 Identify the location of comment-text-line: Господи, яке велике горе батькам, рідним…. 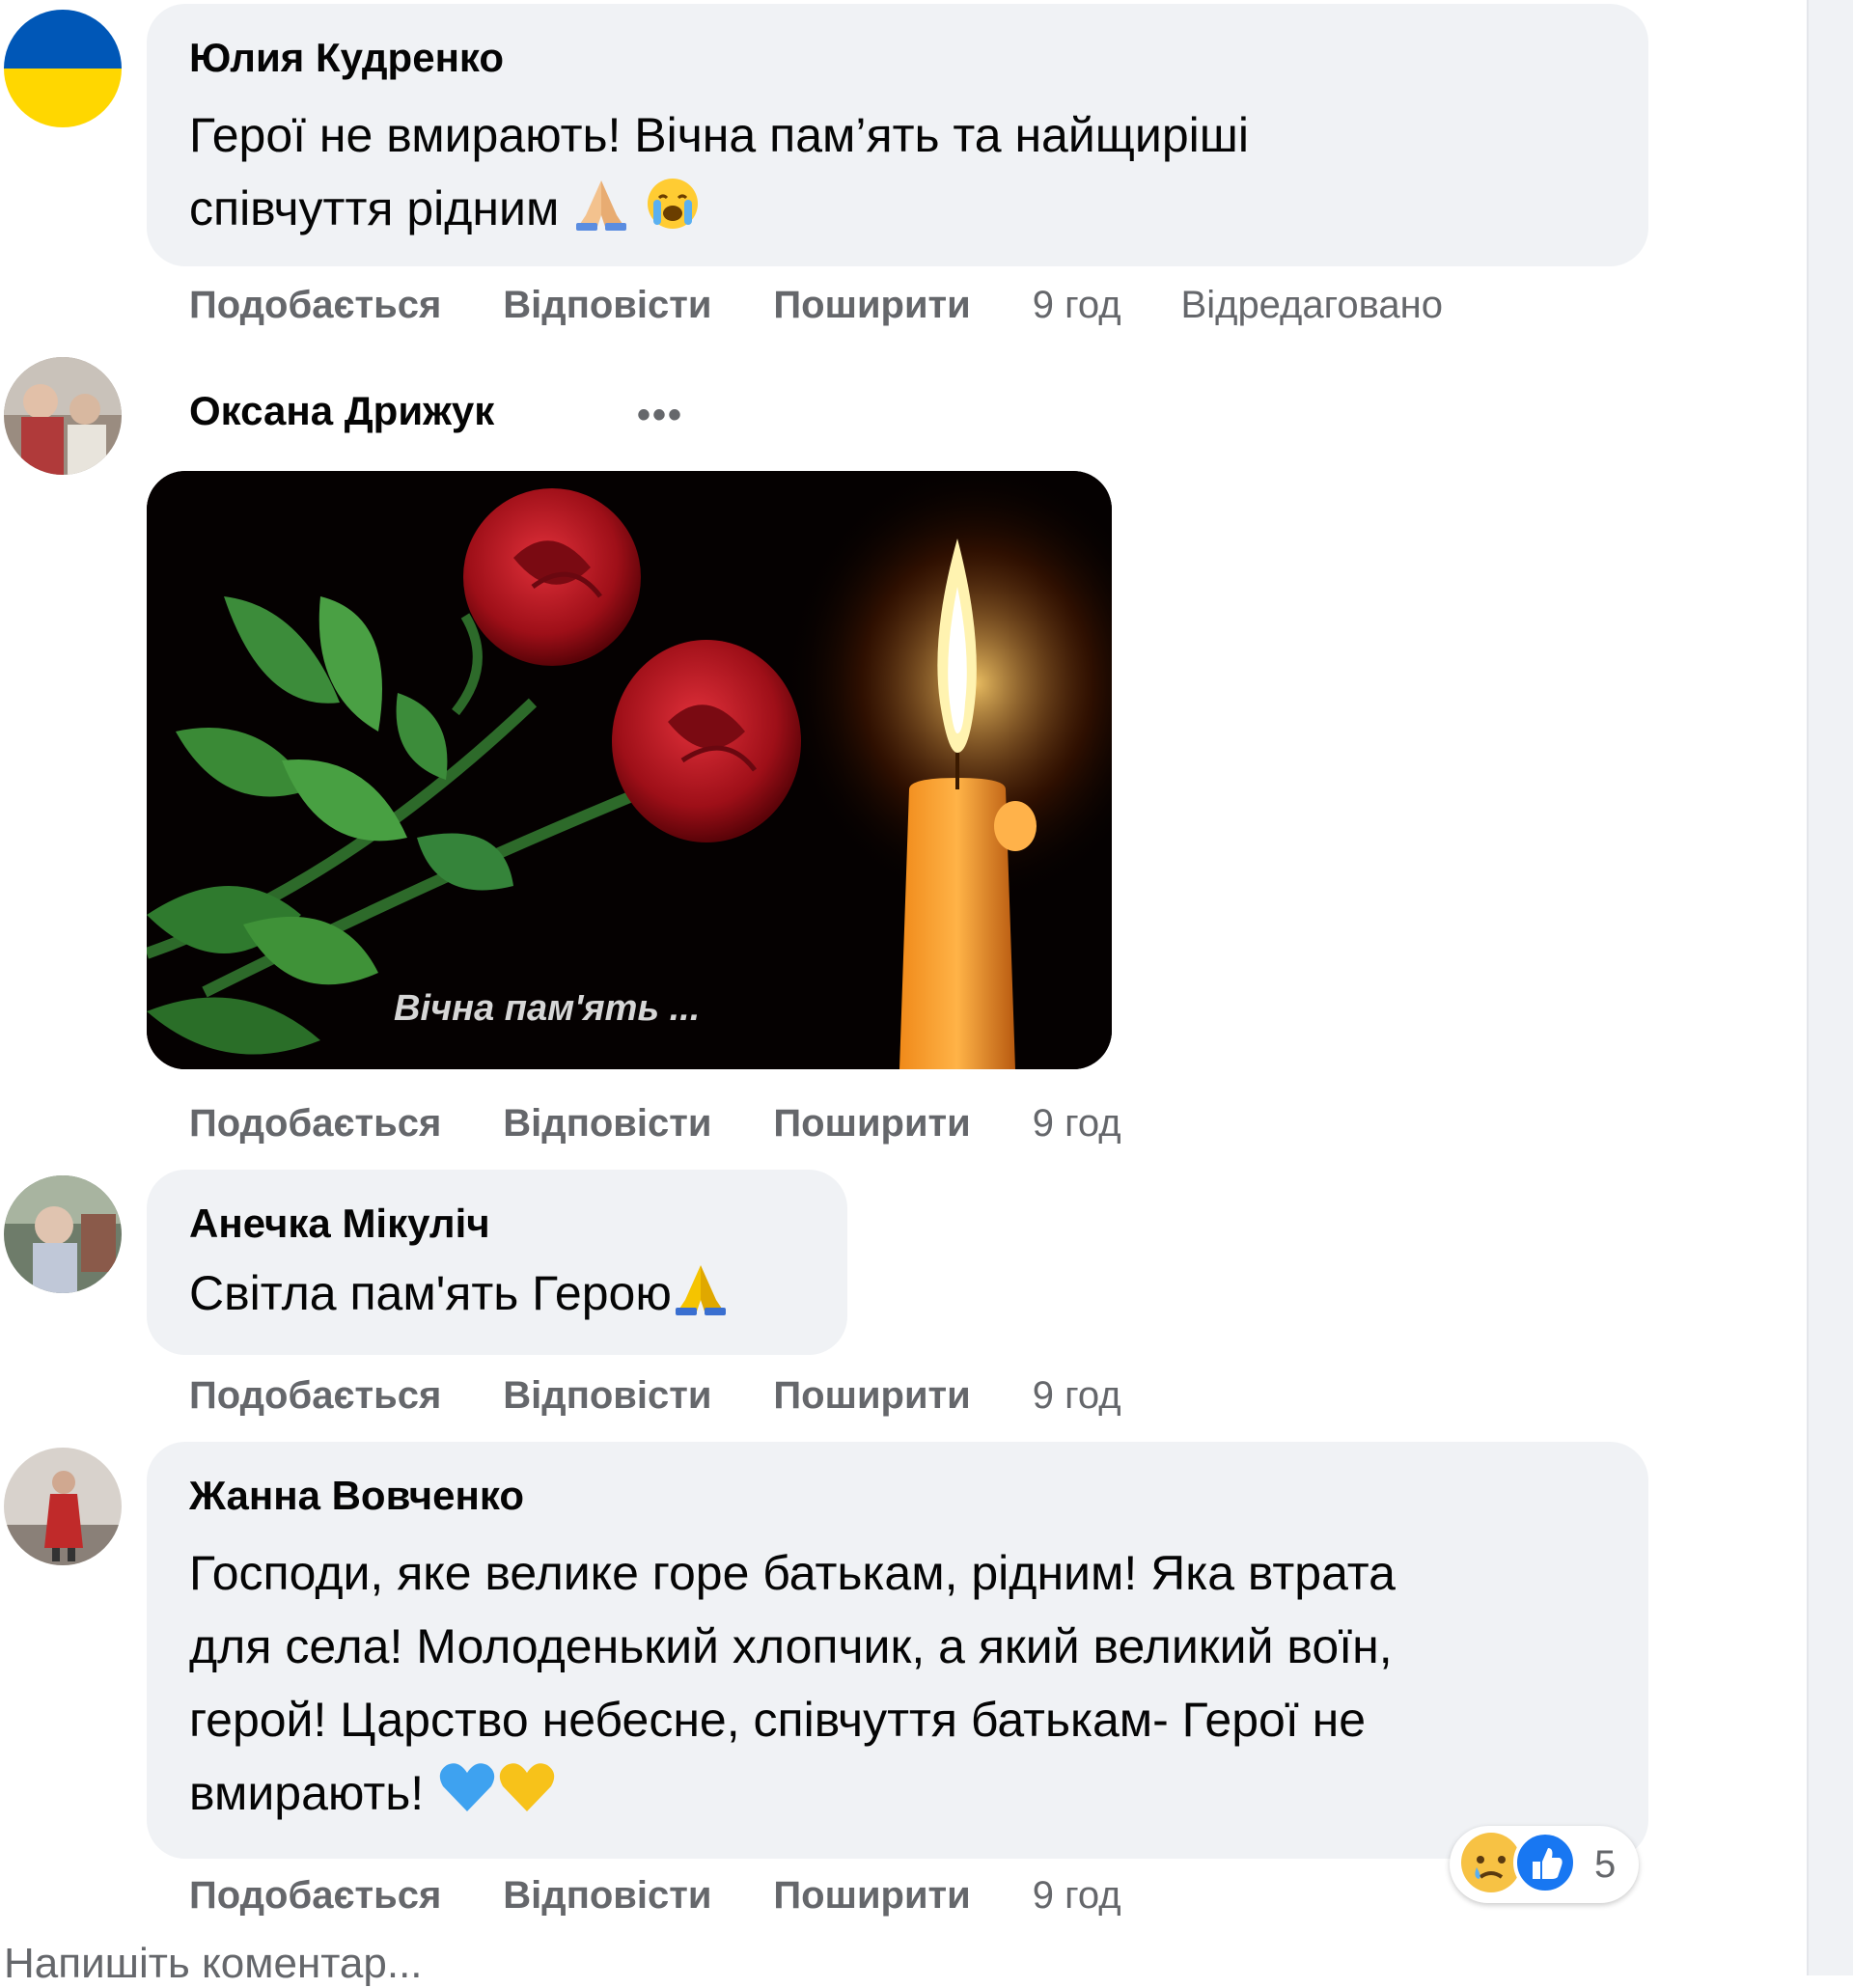
(792, 1573).